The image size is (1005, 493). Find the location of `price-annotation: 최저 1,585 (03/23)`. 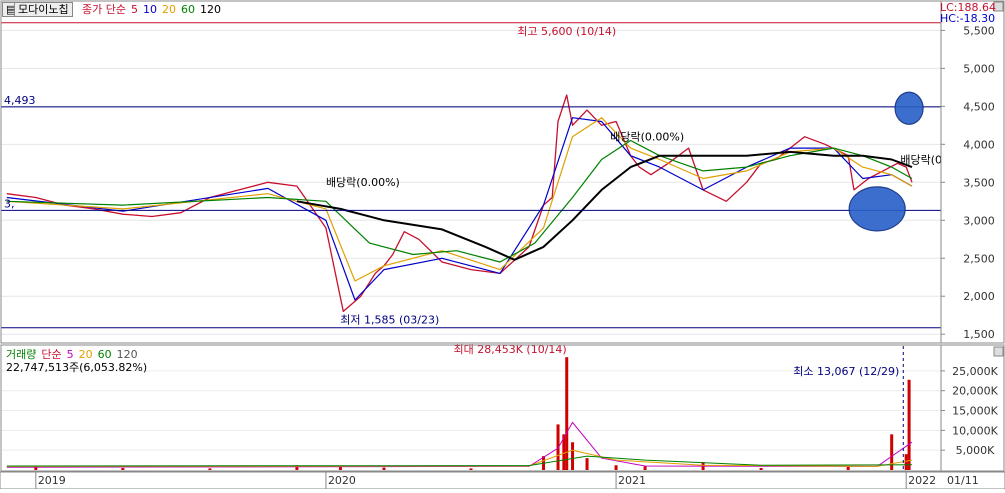

price-annotation: 최저 1,585 (03/23) is located at coordinates (389, 320).